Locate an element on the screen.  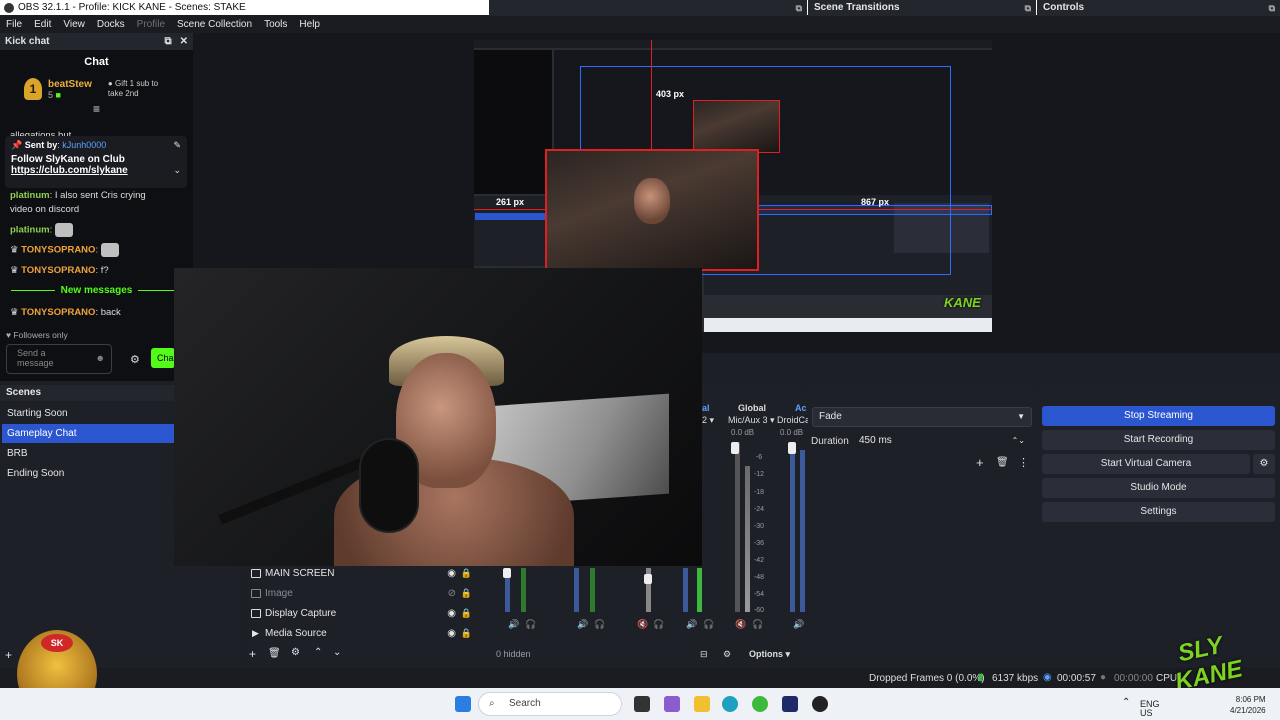
source-item: Display Capture ◉ 🔒 is located at coordinates (363, 613).